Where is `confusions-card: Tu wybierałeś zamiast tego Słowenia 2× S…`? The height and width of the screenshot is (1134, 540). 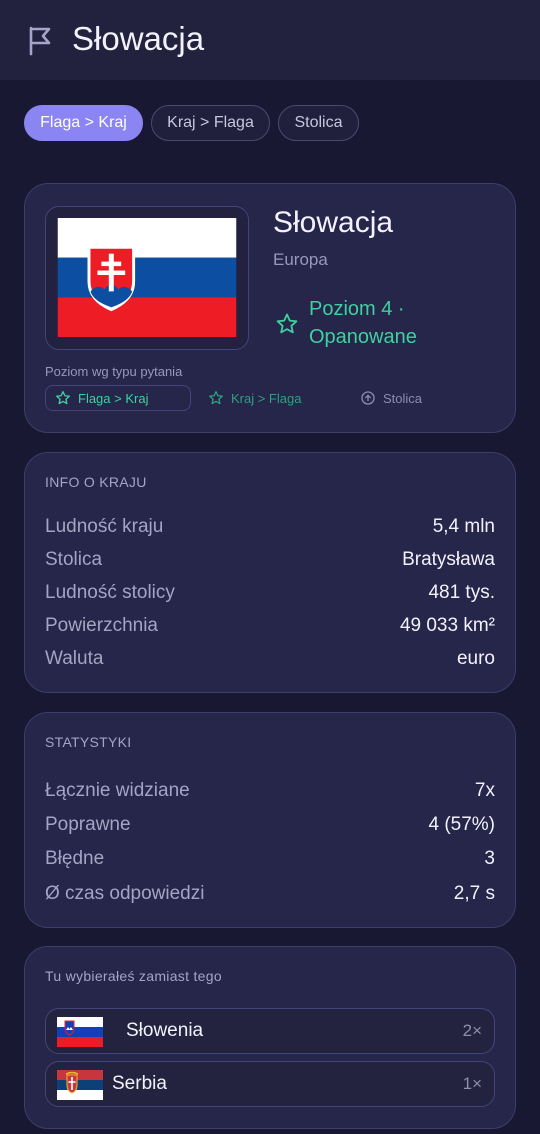
confusions-card: Tu wybierałeś zamiast tego Słowenia 2× S… is located at coordinates (270, 1037).